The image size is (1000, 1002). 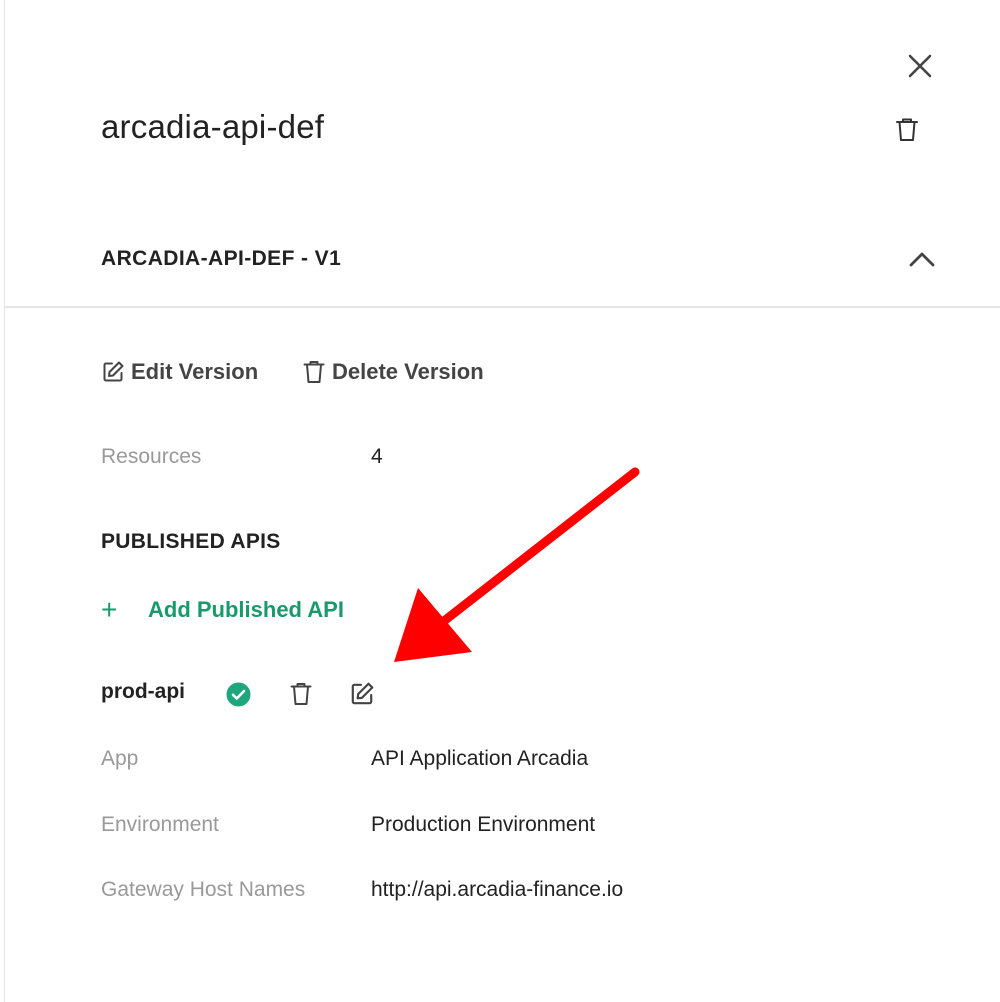 I want to click on delete-version-button: Delete Version, so click(x=393, y=372).